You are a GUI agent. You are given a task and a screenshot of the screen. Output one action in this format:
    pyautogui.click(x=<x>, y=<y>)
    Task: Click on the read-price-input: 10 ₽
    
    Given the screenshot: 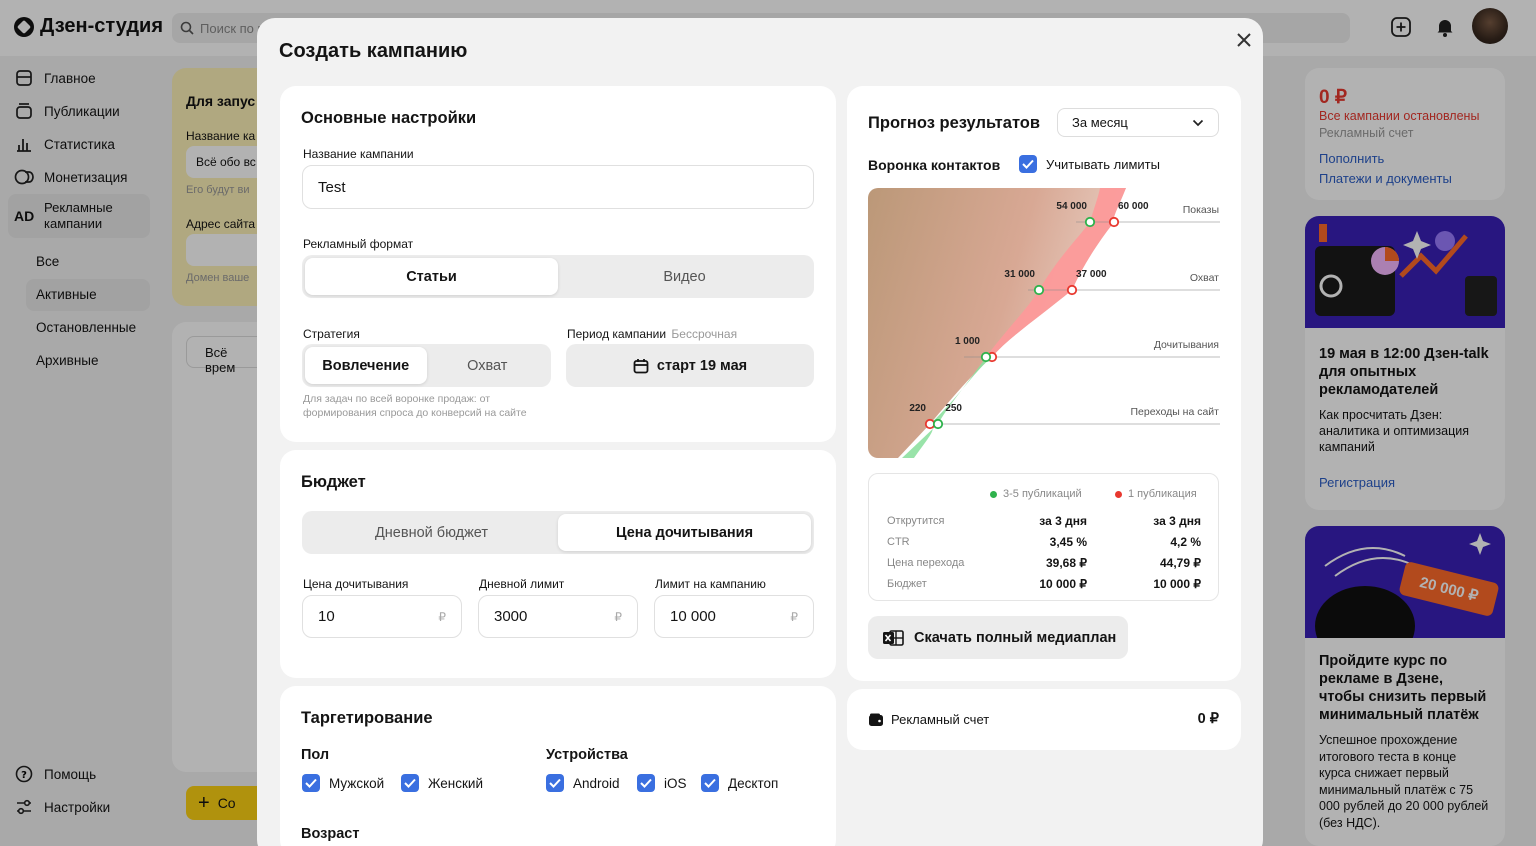 What is the action you would take?
    pyautogui.click(x=382, y=616)
    